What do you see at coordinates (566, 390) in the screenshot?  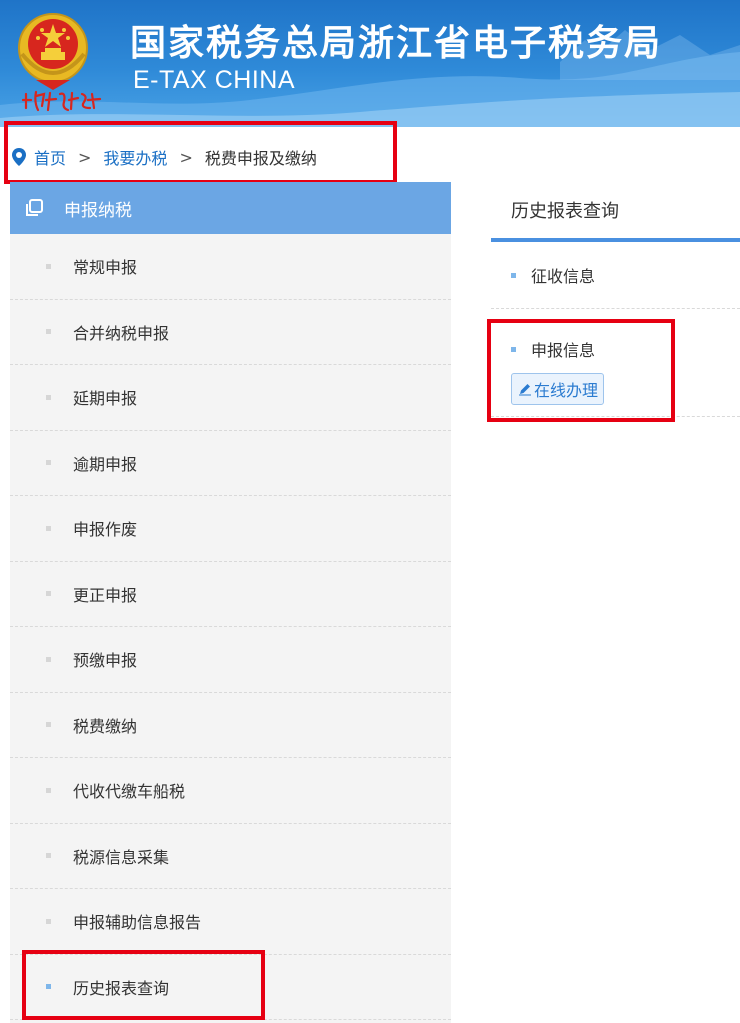 I see `online-process-button-label: 在线办理` at bounding box center [566, 390].